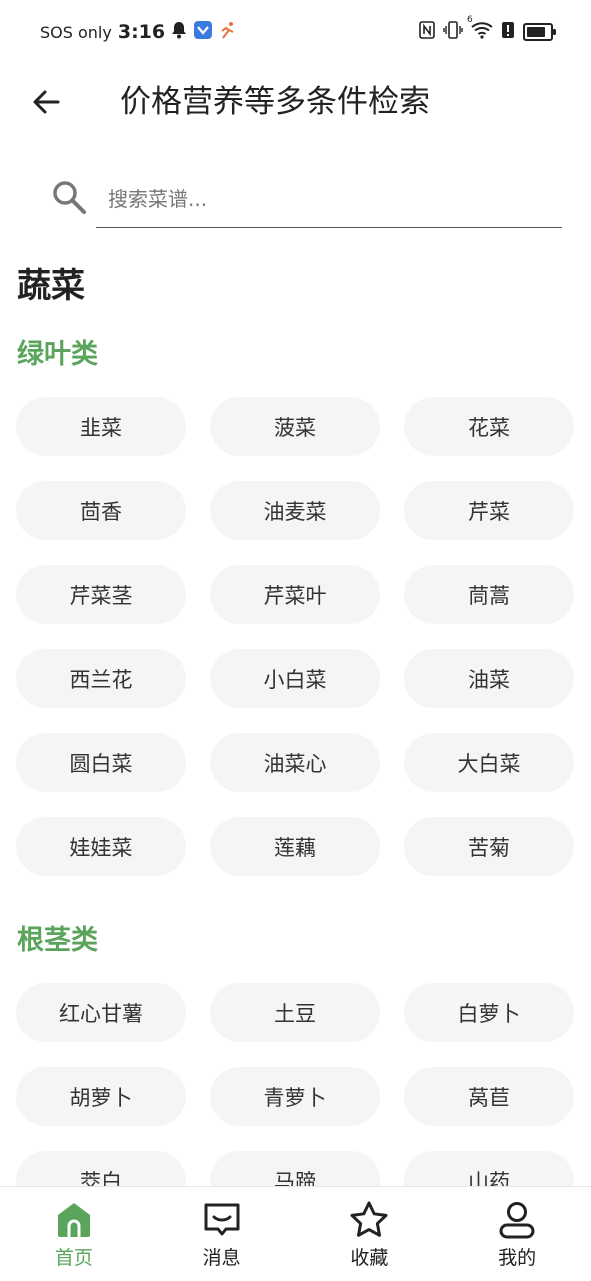 The height and width of the screenshot is (1281, 591). What do you see at coordinates (295, 1233) in the screenshot?
I see `bottom-nav: 首页 消息 收藏 我的` at bounding box center [295, 1233].